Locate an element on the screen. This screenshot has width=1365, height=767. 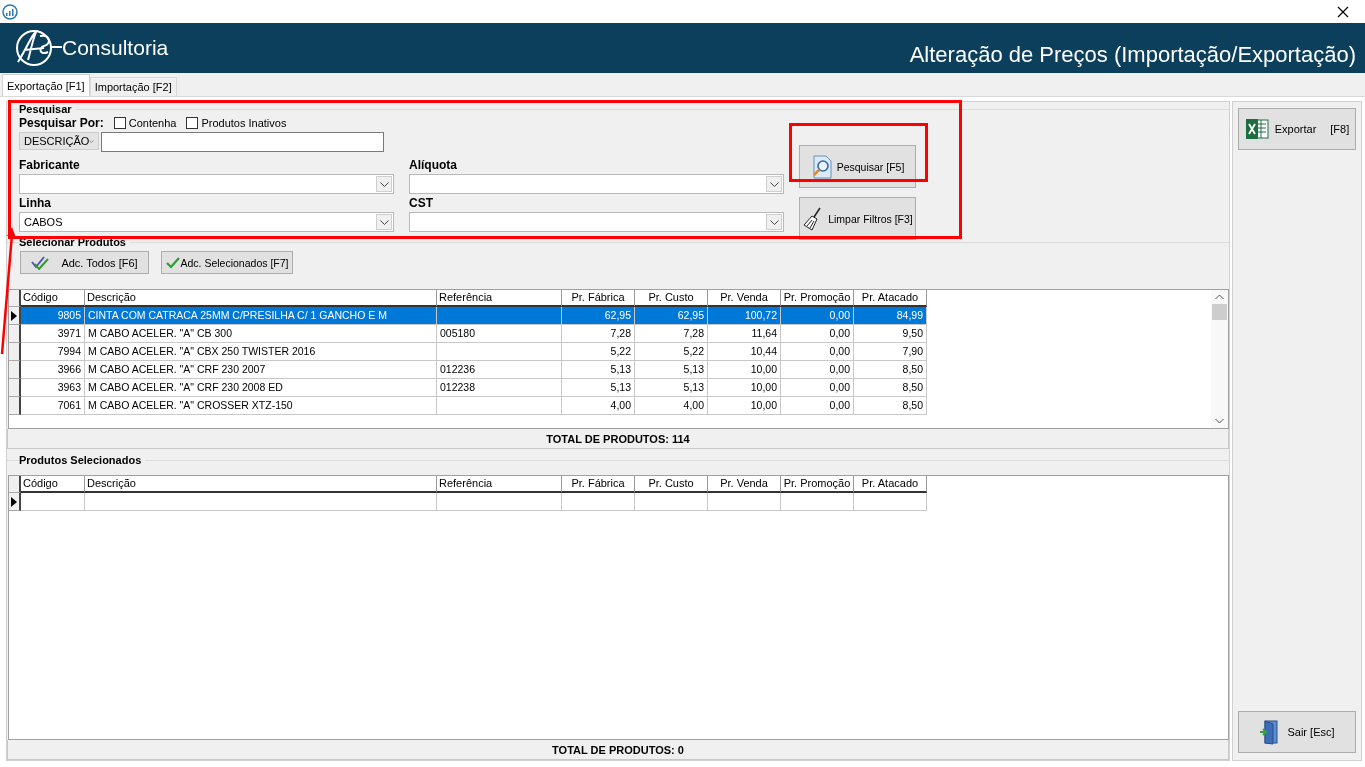
close-icon is located at coordinates (1343, 11).